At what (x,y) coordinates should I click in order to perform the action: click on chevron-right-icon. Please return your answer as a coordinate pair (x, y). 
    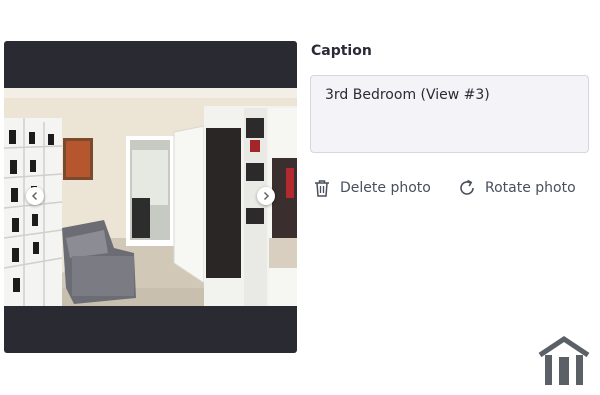
    Looking at the image, I should click on (266, 196).